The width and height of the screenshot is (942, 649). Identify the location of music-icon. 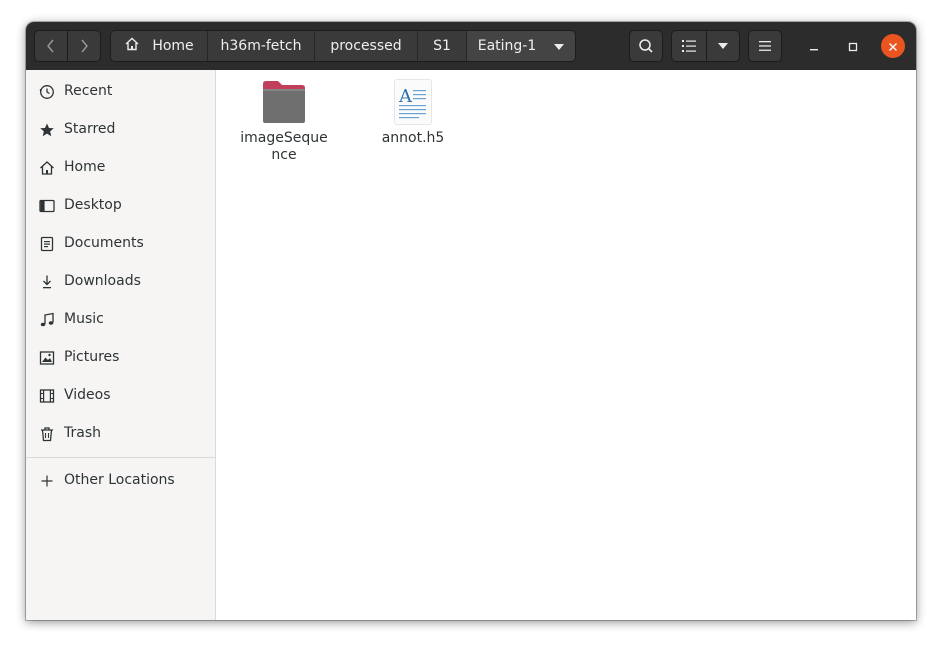
(47, 320).